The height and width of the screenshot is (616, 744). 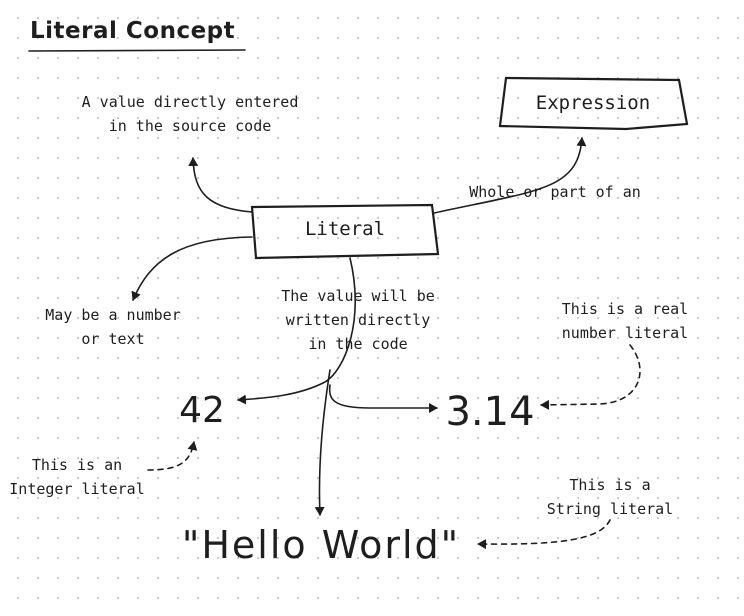 I want to click on real-example: 3.14, so click(x=490, y=412).